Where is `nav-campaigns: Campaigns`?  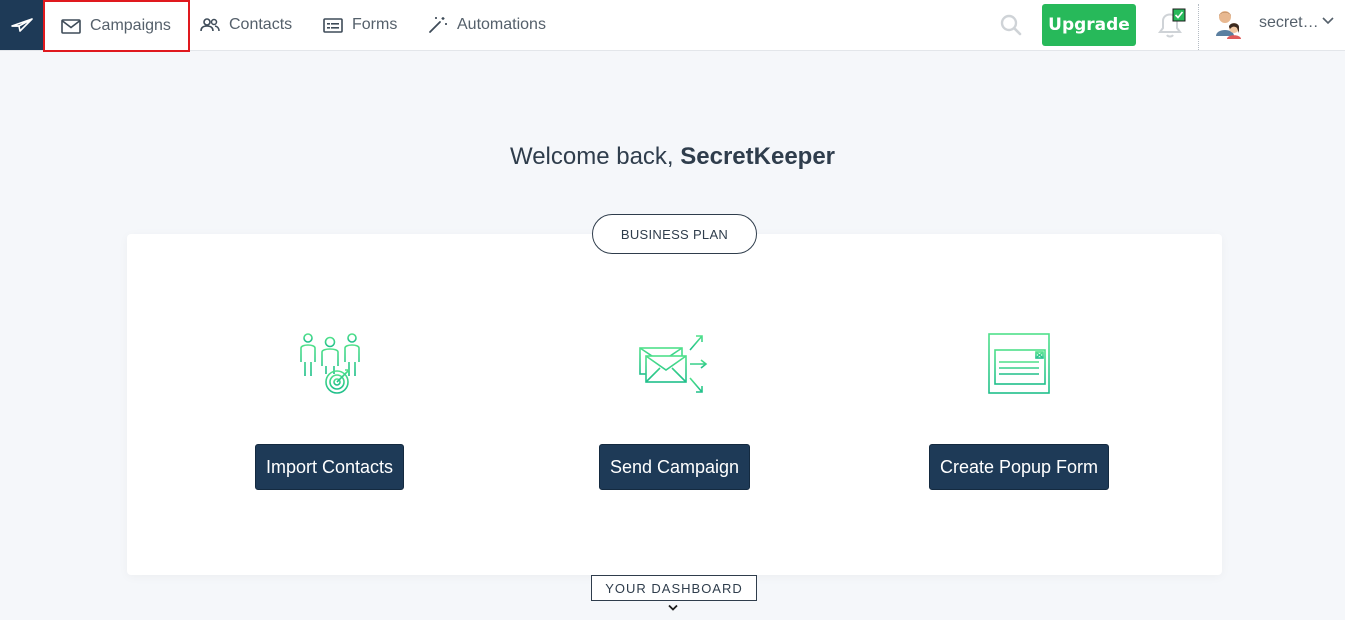 nav-campaigns: Campaigns is located at coordinates (116, 26).